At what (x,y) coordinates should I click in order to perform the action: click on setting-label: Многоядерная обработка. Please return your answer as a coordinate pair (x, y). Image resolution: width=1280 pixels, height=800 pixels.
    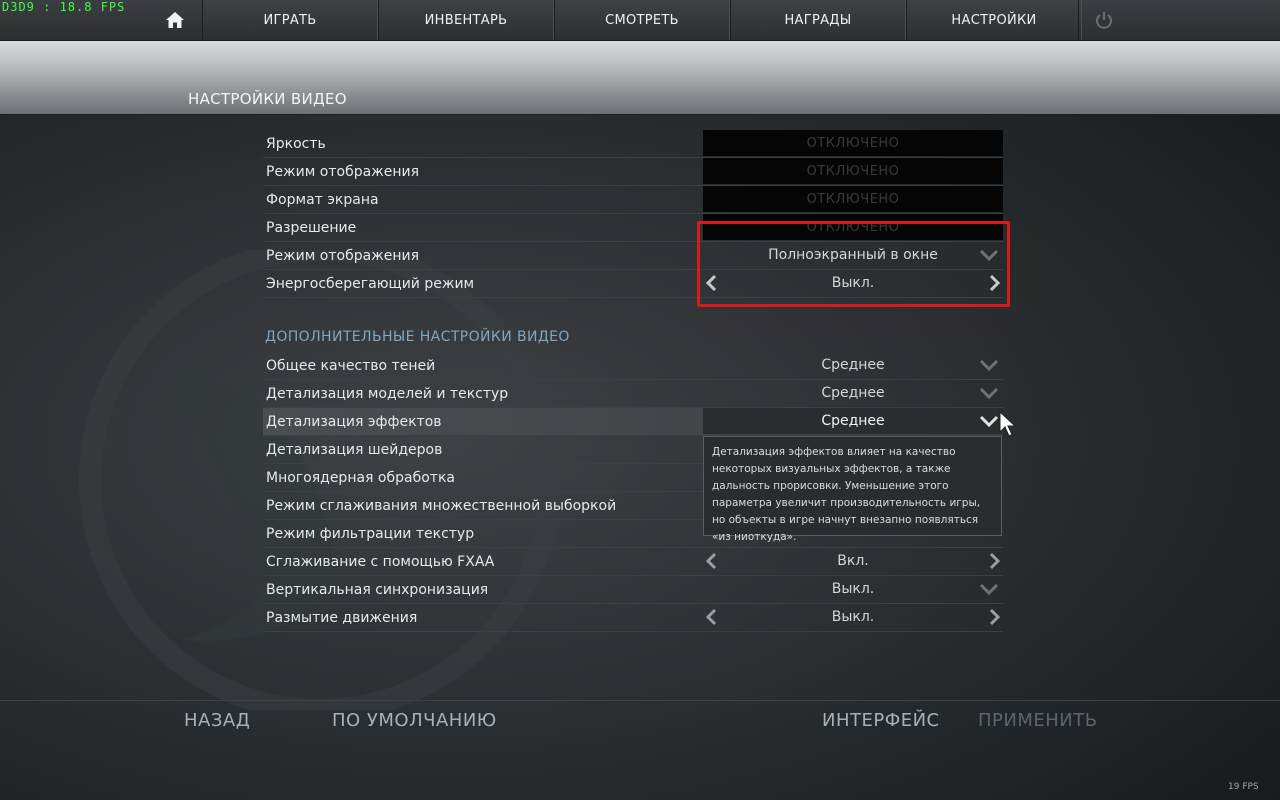
    Looking at the image, I should click on (360, 477).